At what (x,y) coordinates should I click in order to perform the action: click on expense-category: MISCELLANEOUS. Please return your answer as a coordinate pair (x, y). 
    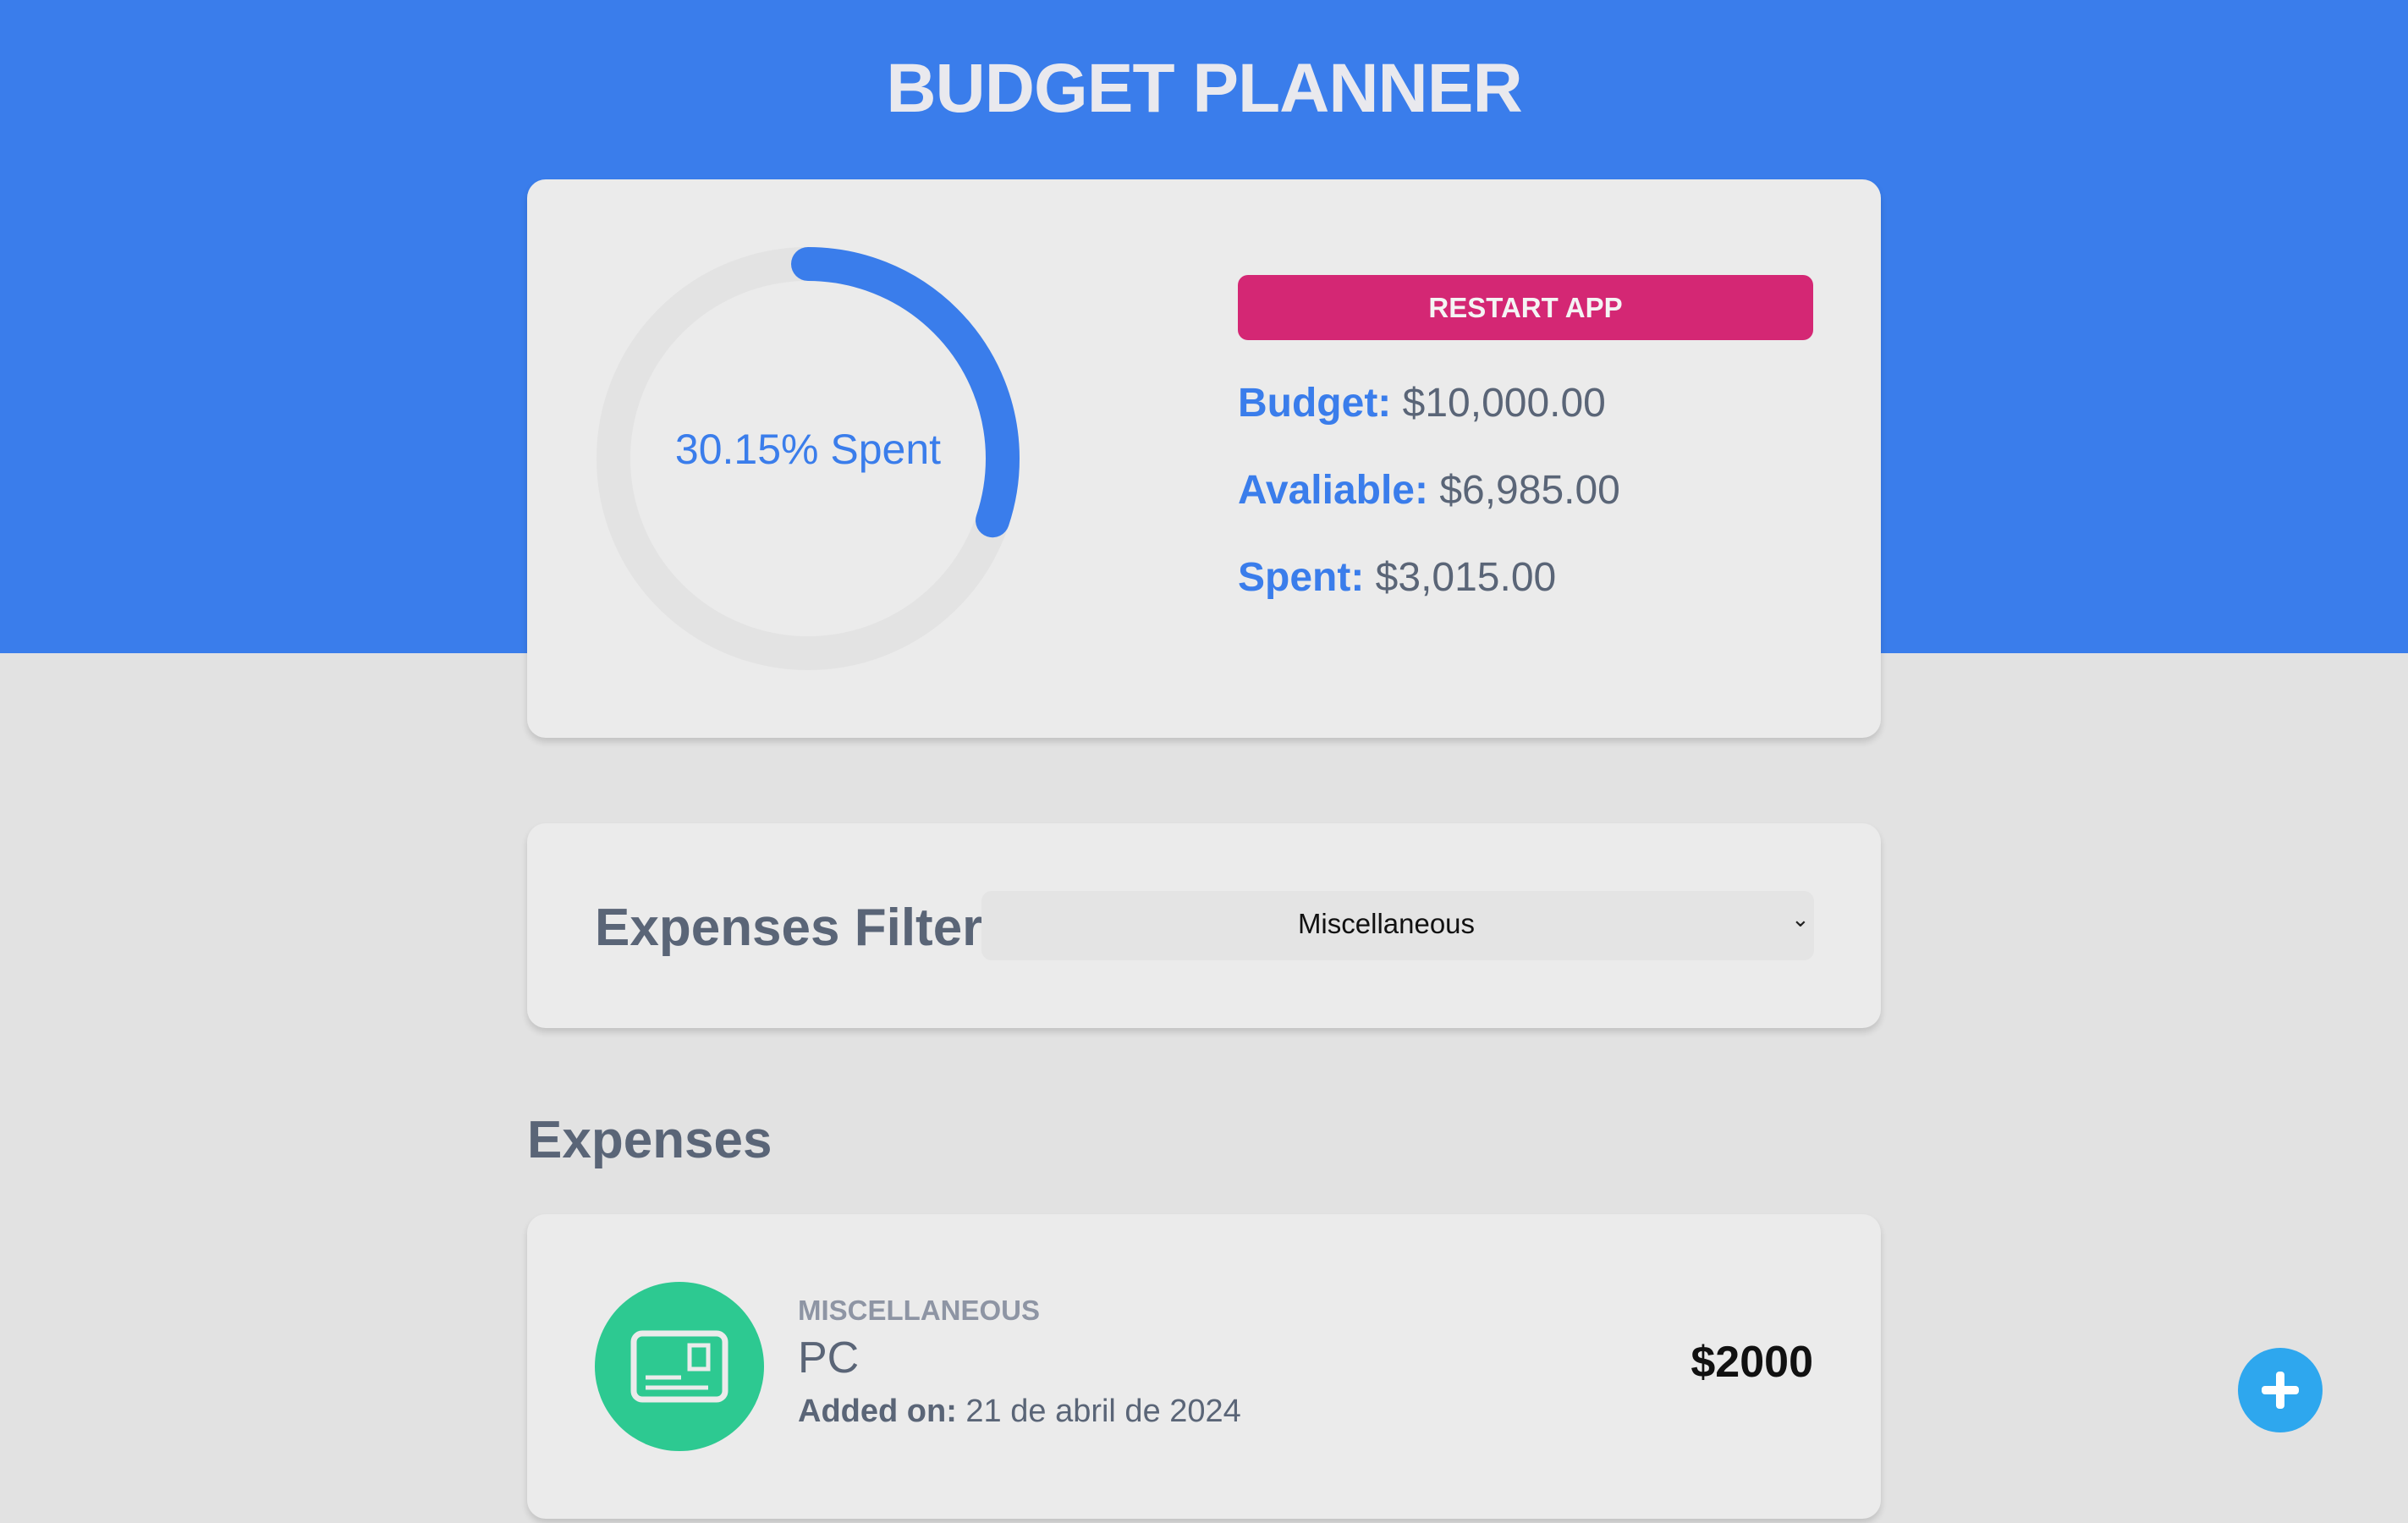
    Looking at the image, I should click on (919, 1311).